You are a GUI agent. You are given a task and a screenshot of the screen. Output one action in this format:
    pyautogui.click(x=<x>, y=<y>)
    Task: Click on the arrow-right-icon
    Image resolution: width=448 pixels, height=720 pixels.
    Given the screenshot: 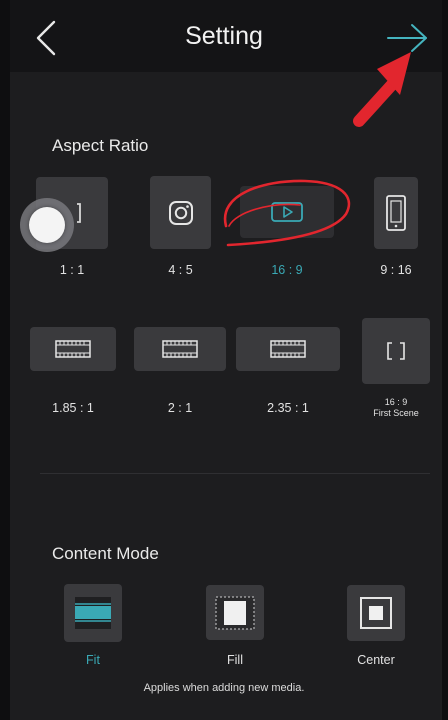 What is the action you would take?
    pyautogui.click(x=407, y=38)
    